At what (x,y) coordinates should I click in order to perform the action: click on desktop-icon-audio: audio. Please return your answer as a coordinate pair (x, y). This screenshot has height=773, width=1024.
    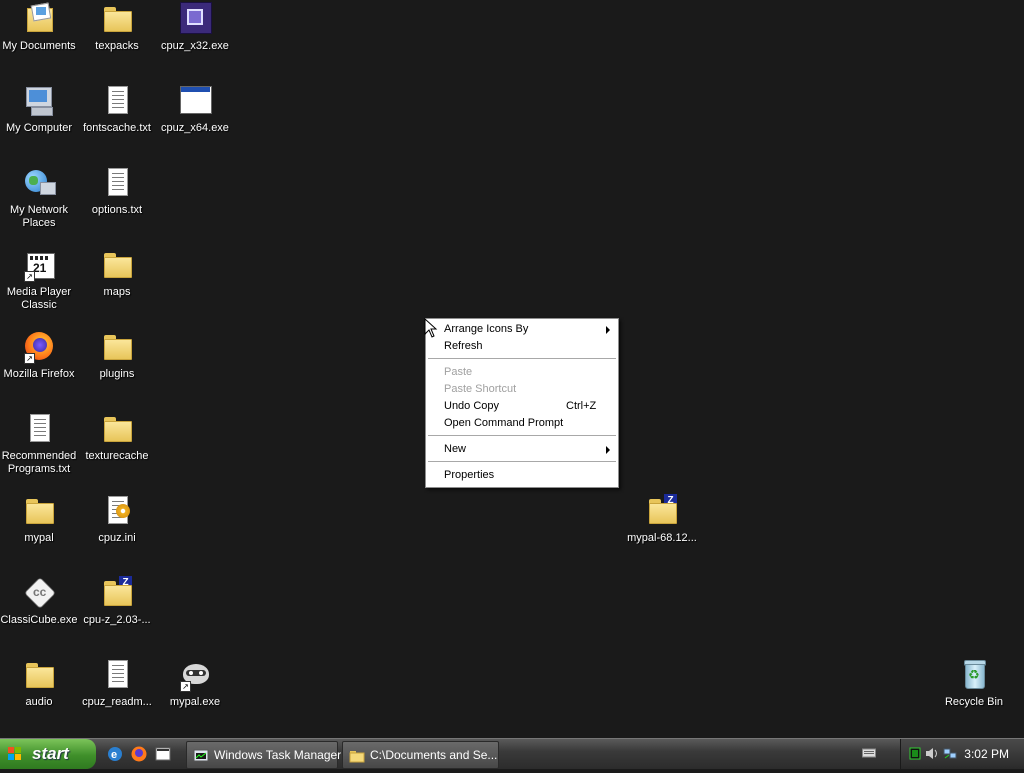
    Looking at the image, I should click on (39, 683).